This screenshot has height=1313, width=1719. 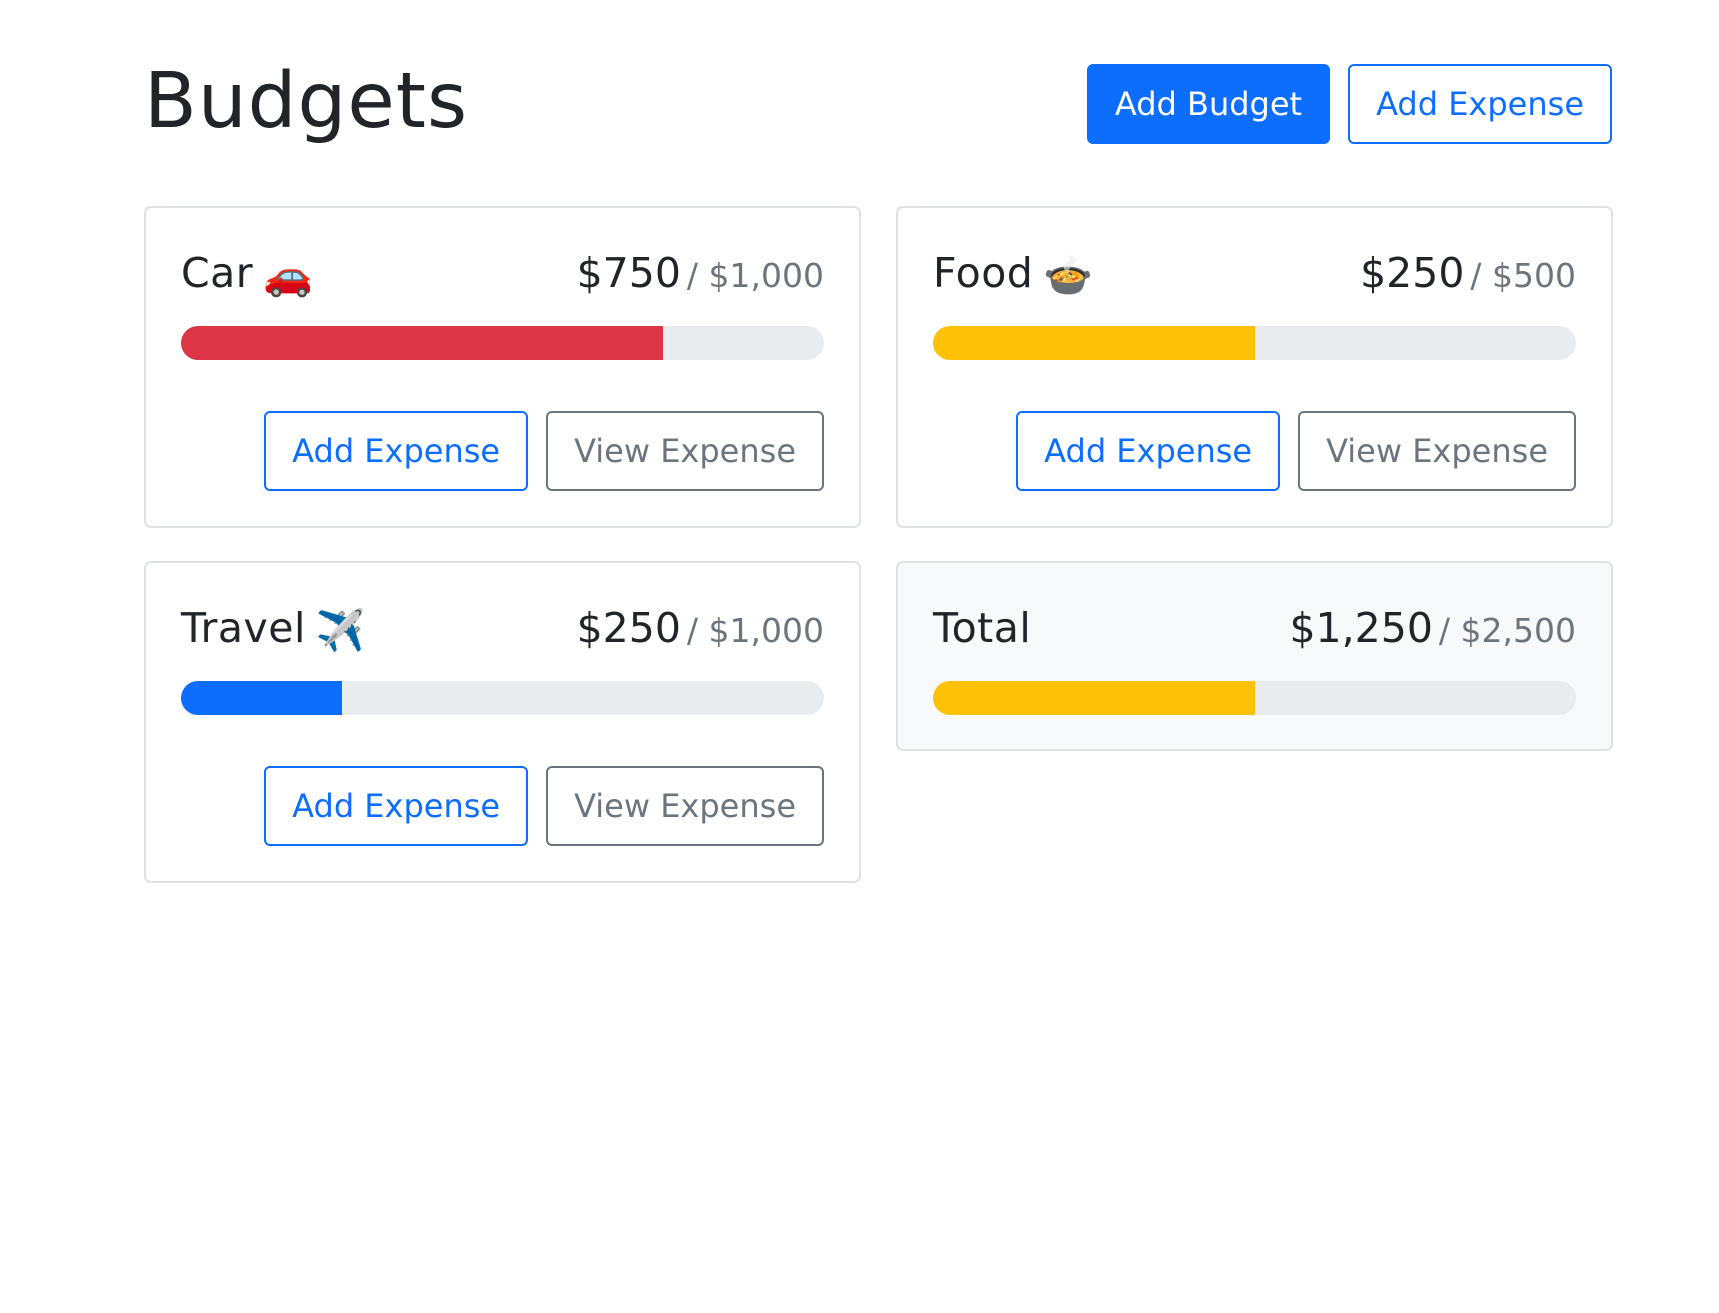 I want to click on budget-card-header: Food 🍲 $250/ $500, so click(x=1254, y=273).